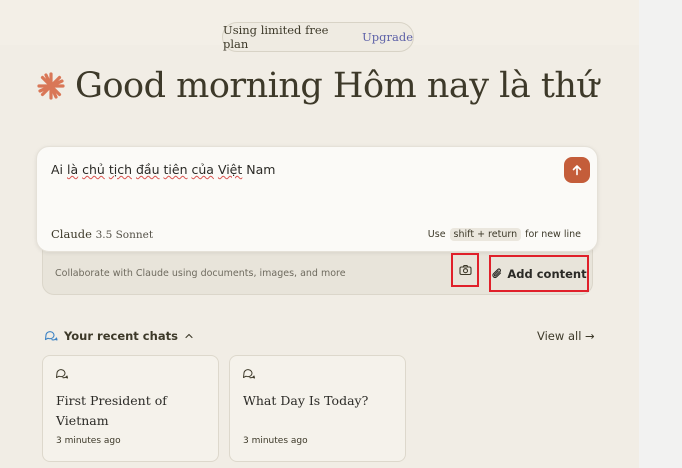 This screenshot has width=682, height=468. What do you see at coordinates (387, 37) in the screenshot?
I see `upgrade-link: Upgrade` at bounding box center [387, 37].